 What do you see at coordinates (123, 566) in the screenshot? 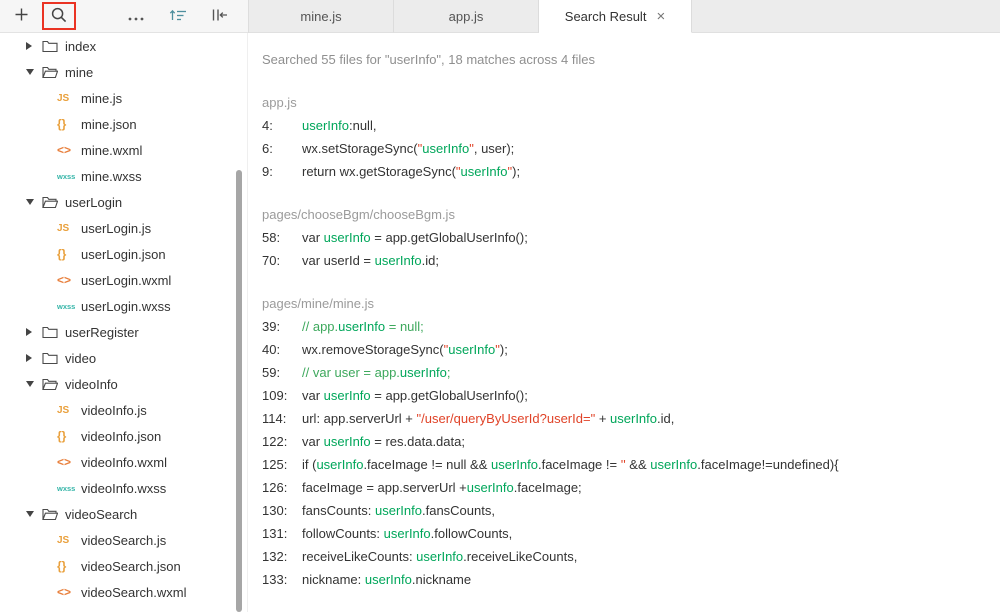
I see `tree-file-videosearch-json: {} videoSearch.json` at bounding box center [123, 566].